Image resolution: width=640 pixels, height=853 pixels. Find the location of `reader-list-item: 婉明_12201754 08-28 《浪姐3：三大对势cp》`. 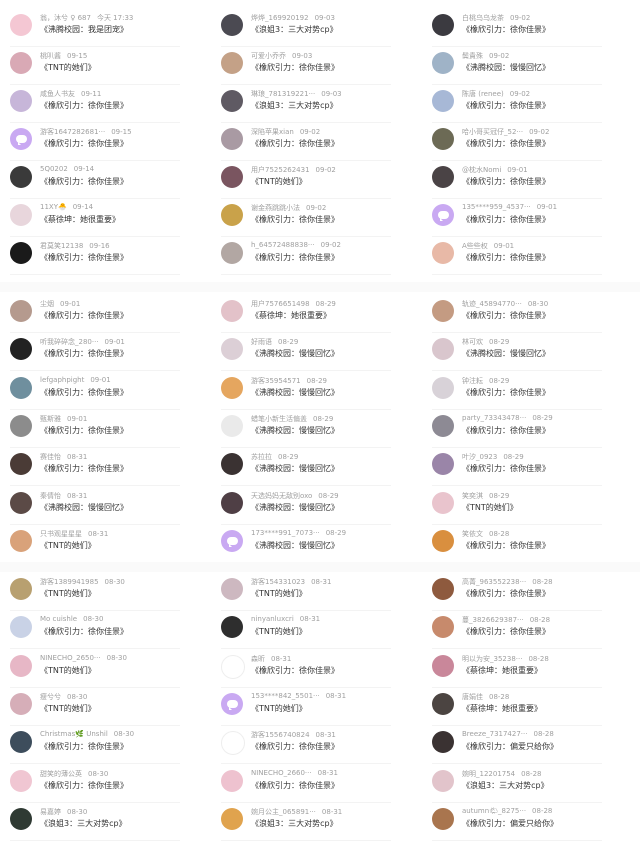

reader-list-item: 婉明_12201754 08-28 《浪姐3：三大对势cp》 is located at coordinates (532, 787).